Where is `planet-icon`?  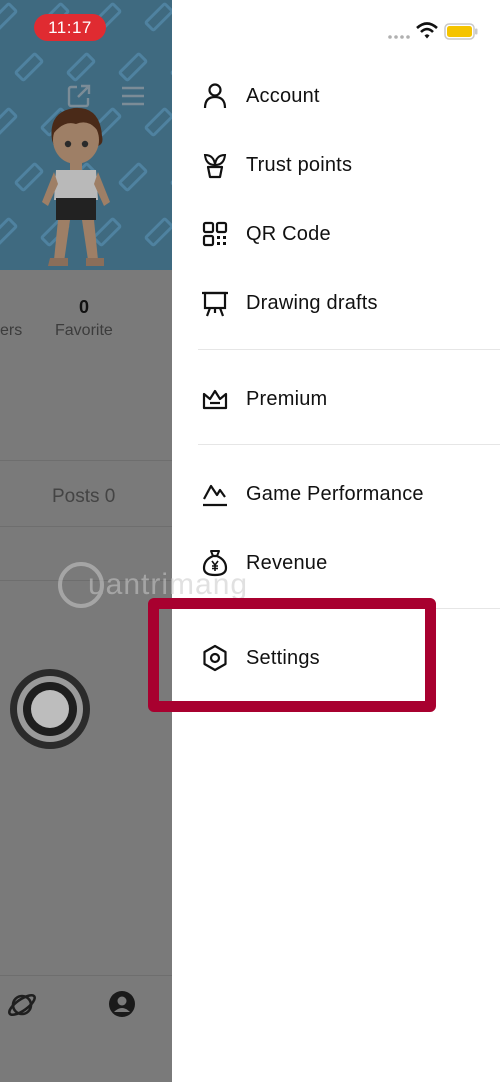 planet-icon is located at coordinates (22, 1005).